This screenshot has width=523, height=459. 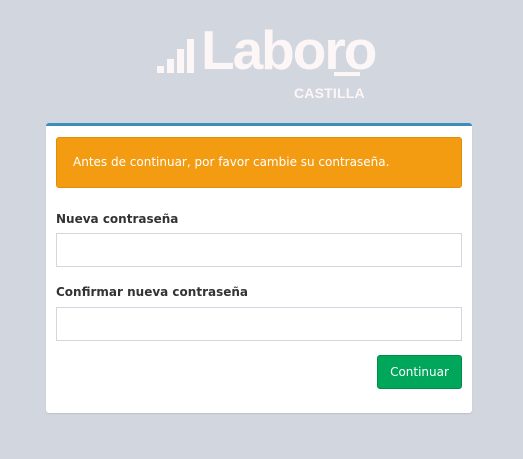 What do you see at coordinates (259, 250) in the screenshot?
I see `new-password-input` at bounding box center [259, 250].